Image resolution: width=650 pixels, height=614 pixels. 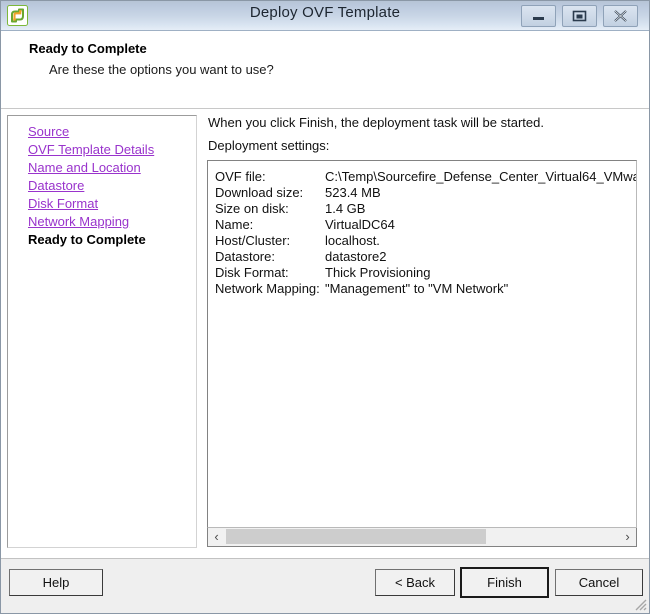 What do you see at coordinates (415, 582) in the screenshot?
I see `back-button: < Back` at bounding box center [415, 582].